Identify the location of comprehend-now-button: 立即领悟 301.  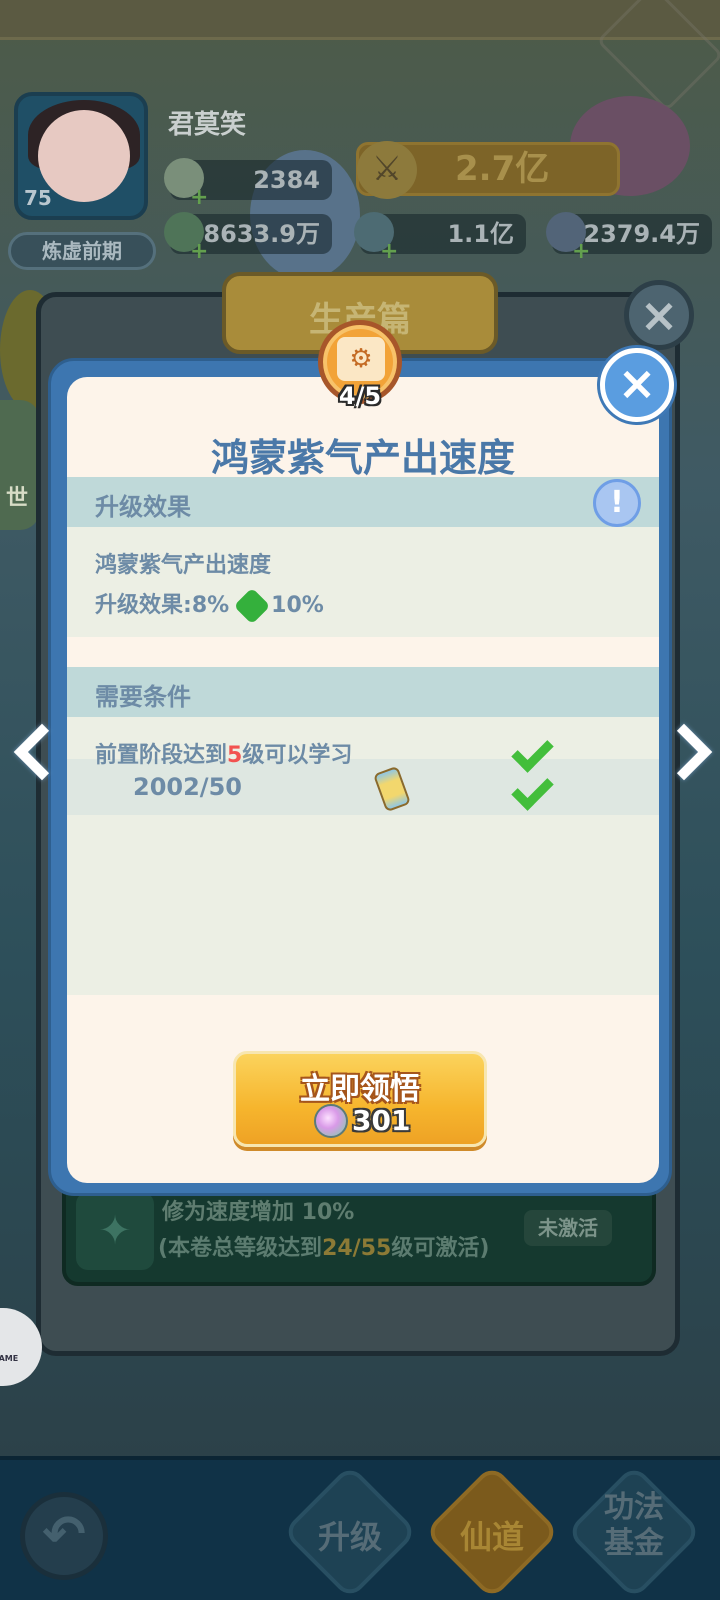
(360, 1099).